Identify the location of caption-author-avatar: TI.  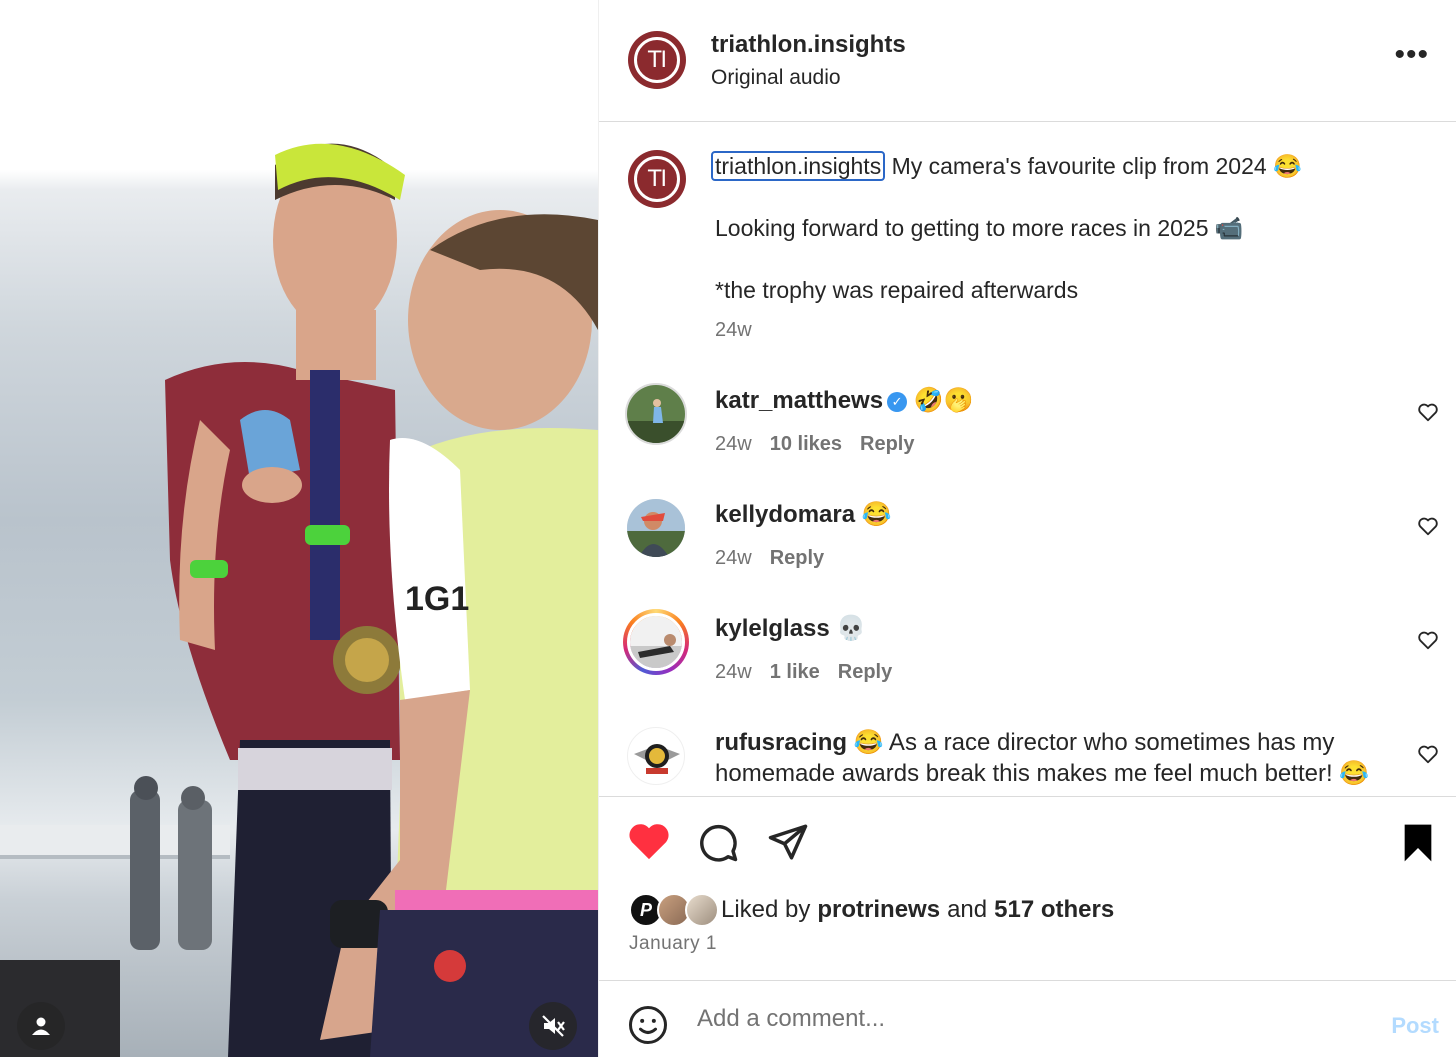
(657, 179).